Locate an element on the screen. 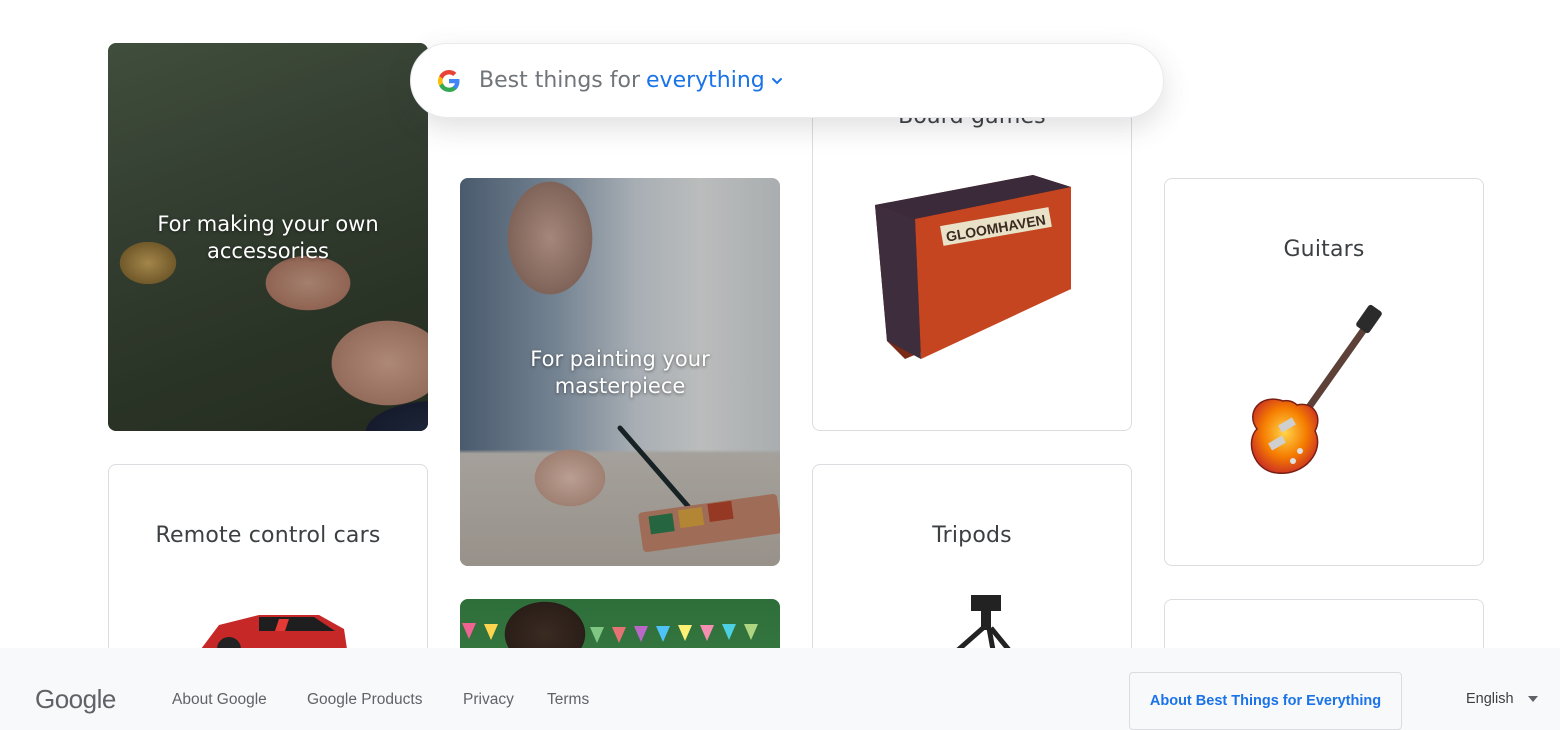 The height and width of the screenshot is (730, 1560). about-best-things-button: About Best Things for Everything is located at coordinates (1265, 701).